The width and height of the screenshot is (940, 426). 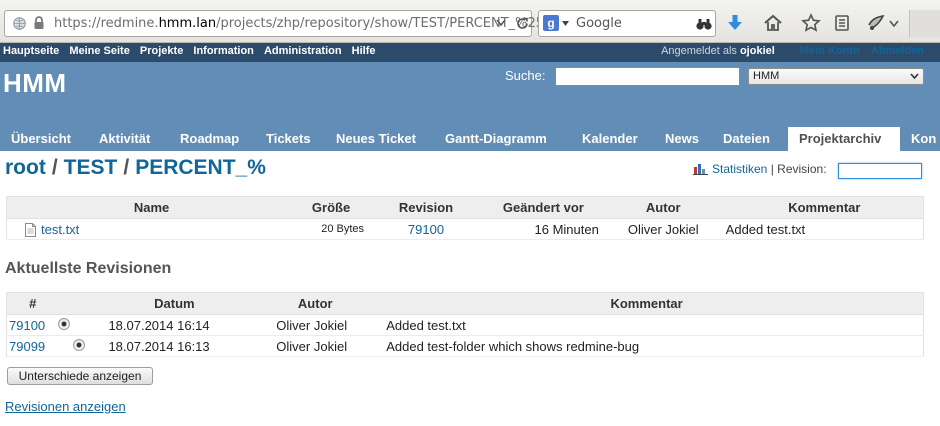 What do you see at coordinates (920, 139) in the screenshot?
I see `tab-settings: Kon` at bounding box center [920, 139].